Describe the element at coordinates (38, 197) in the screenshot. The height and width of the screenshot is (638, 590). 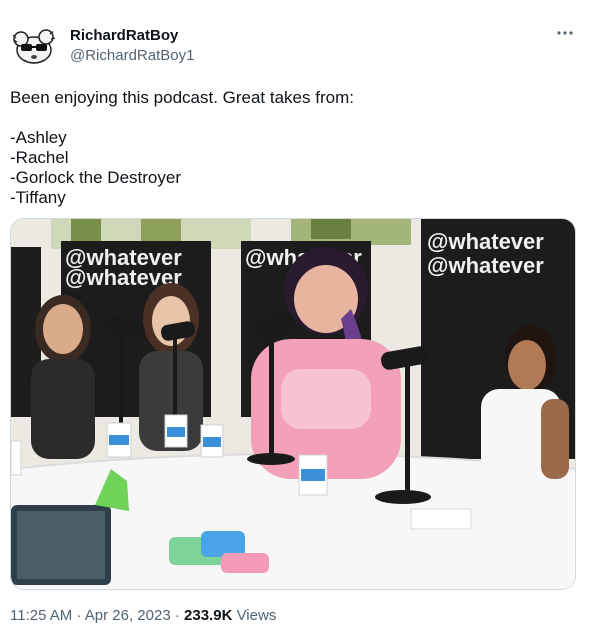
I see `tweet-name-line: -Tiffany` at that location.